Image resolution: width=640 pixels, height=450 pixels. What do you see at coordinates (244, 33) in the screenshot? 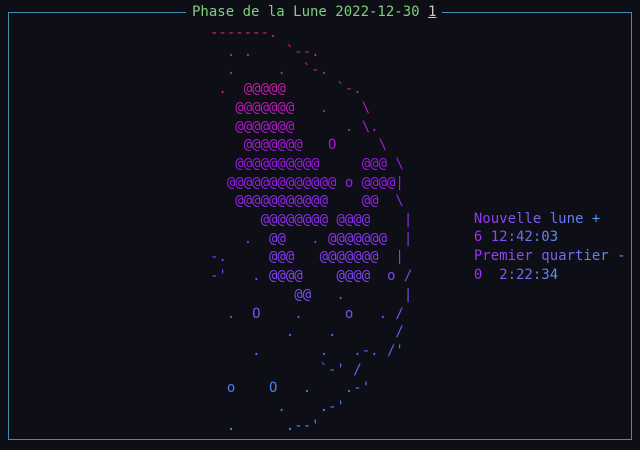
I see `moon-line: -------.` at bounding box center [244, 33].